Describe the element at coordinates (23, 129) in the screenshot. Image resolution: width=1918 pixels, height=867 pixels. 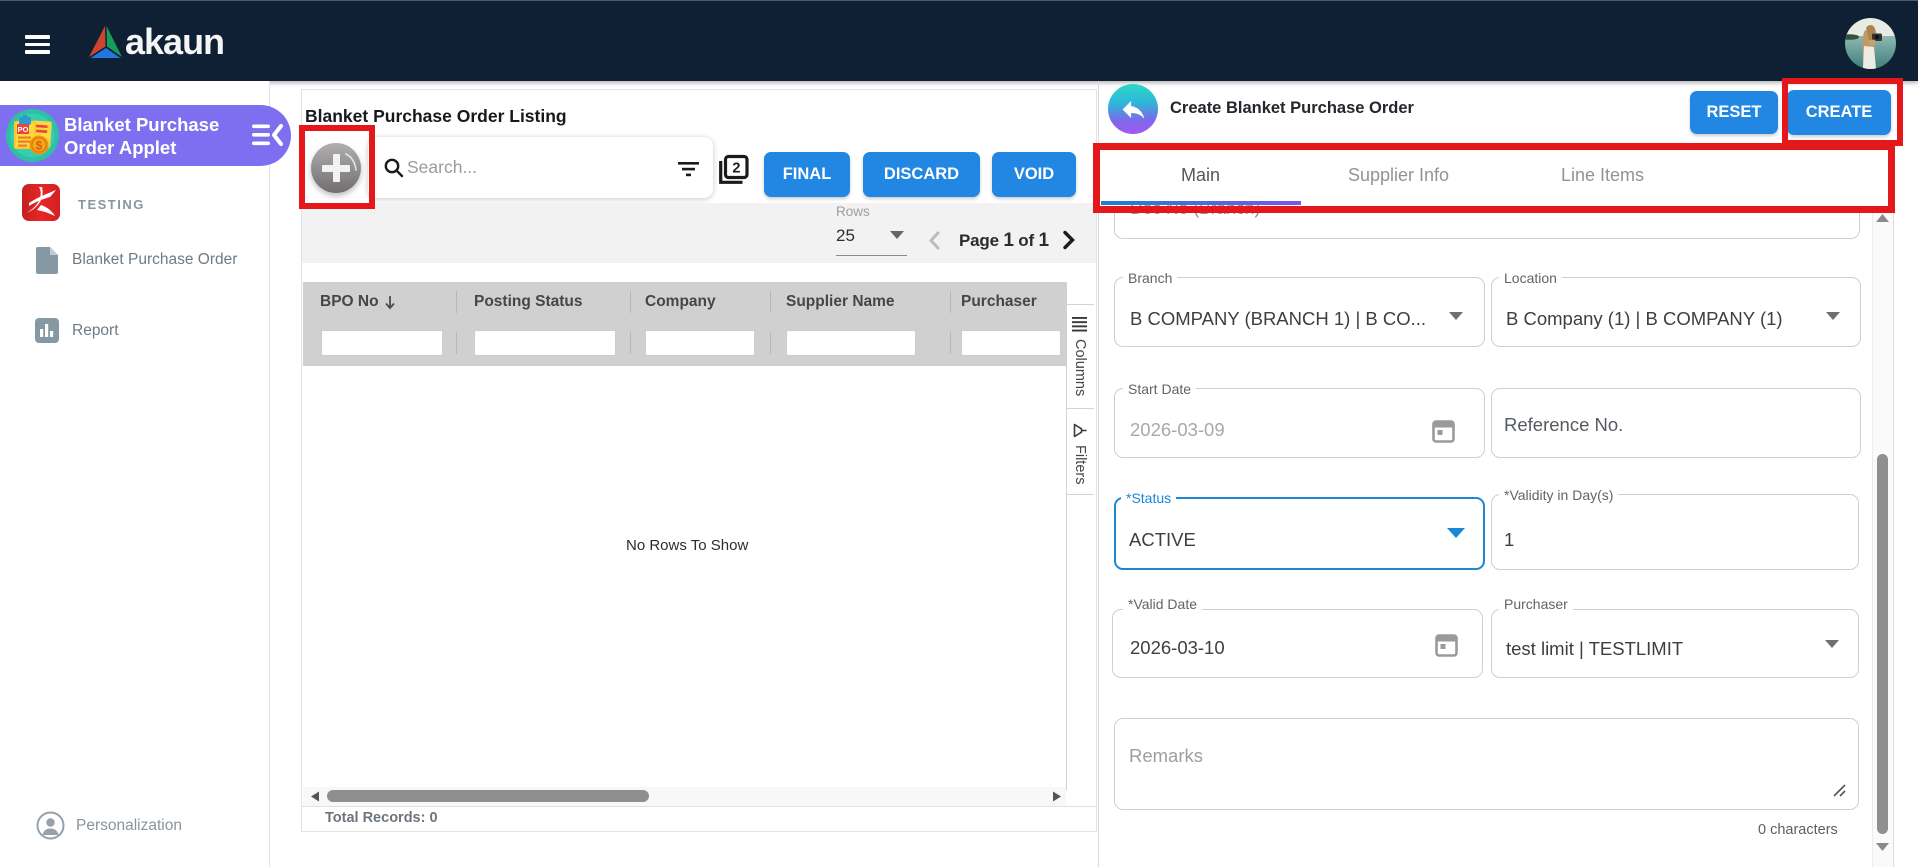
I see `svg-text: PO` at that location.